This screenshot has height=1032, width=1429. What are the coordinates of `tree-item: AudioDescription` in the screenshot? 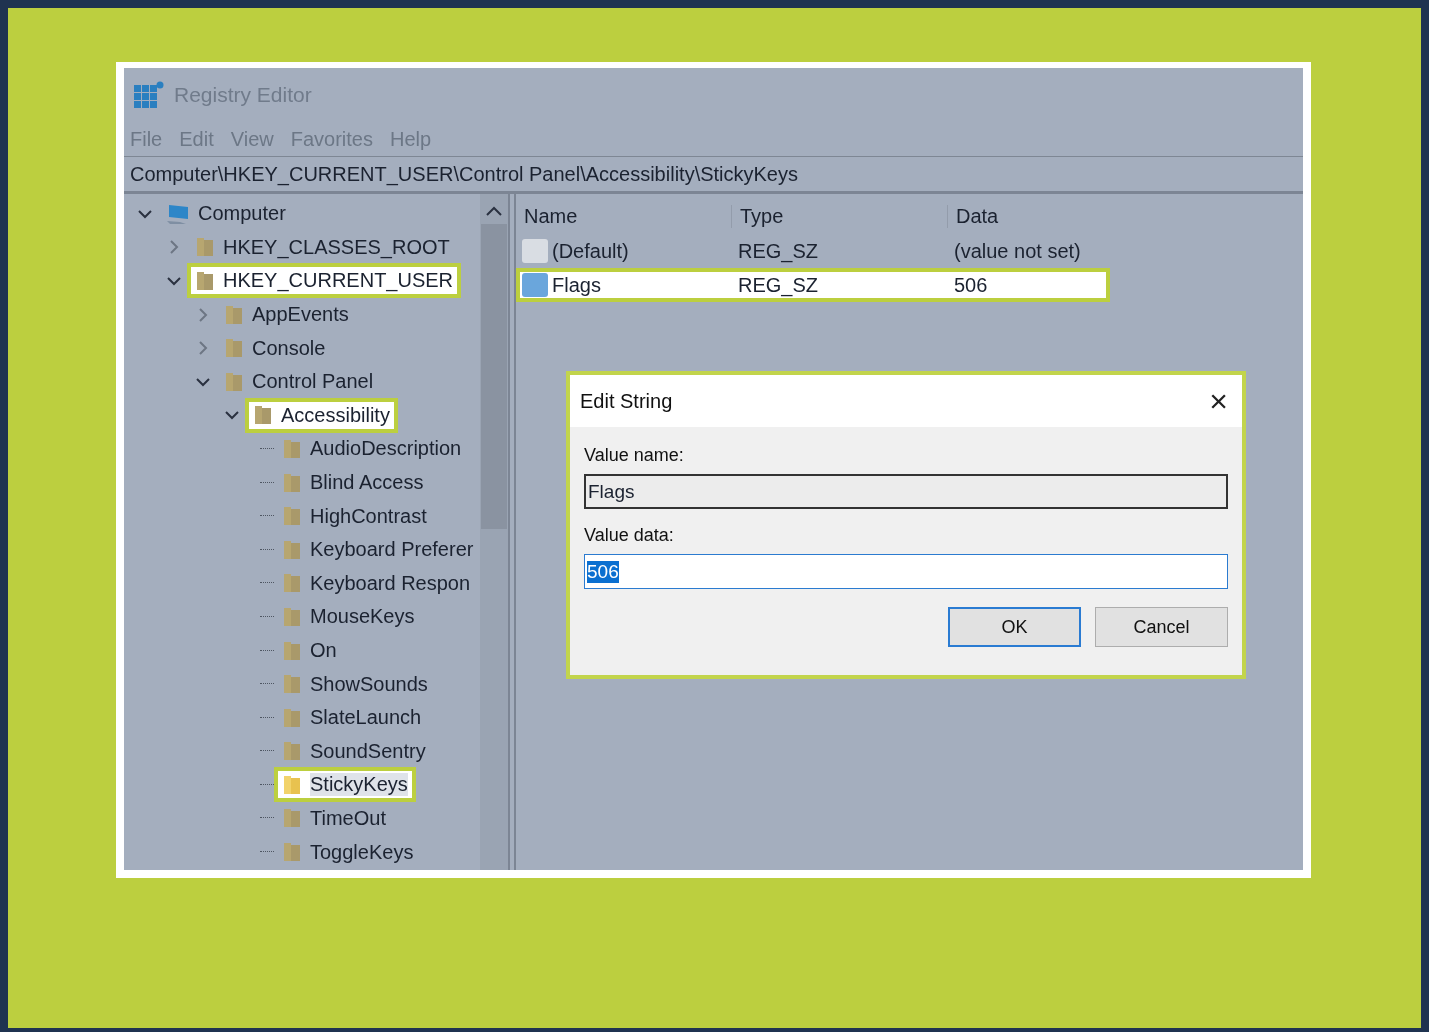 It's located at (372, 449).